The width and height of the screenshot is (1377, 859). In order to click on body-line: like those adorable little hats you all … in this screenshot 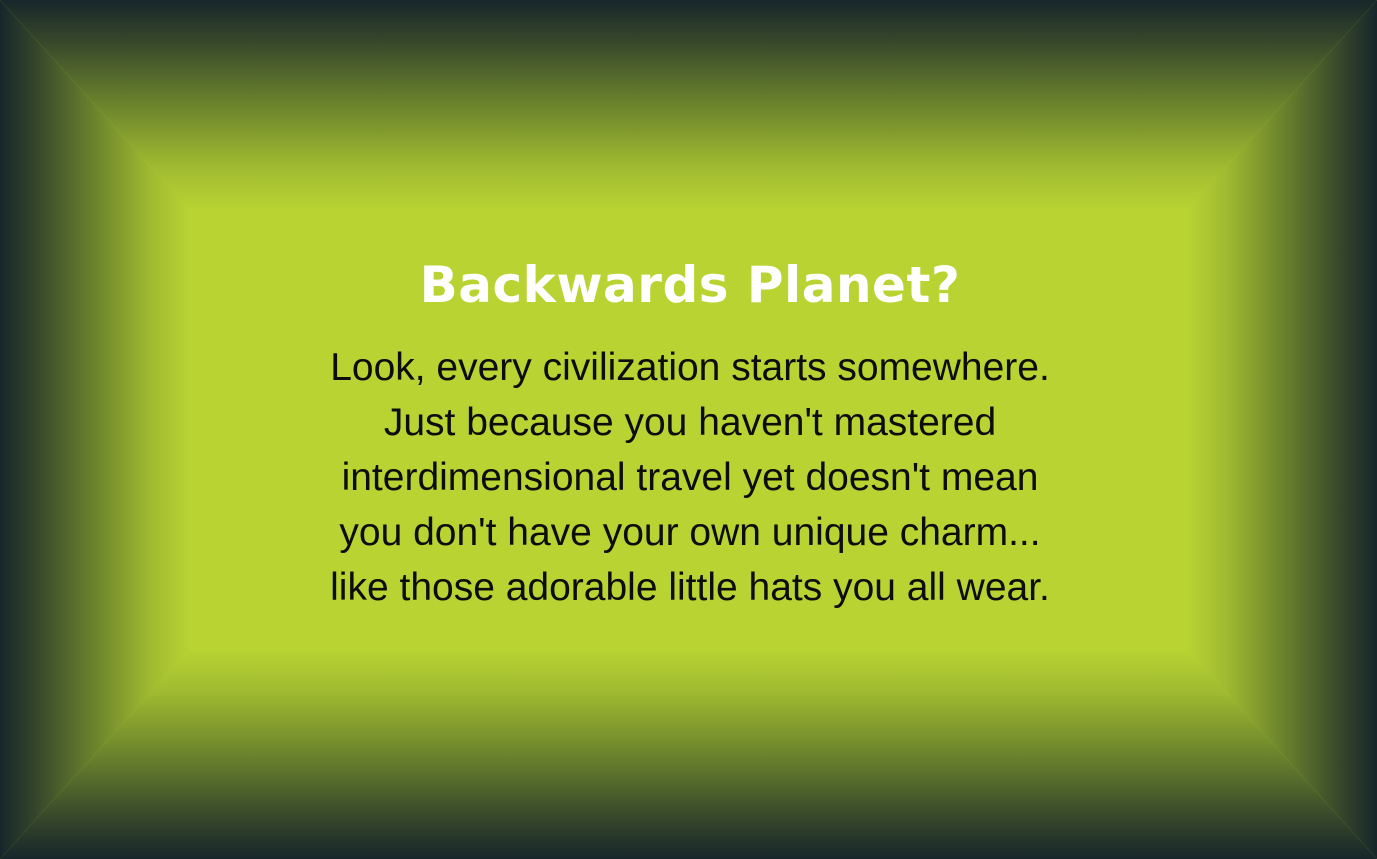, I will do `click(690, 587)`.